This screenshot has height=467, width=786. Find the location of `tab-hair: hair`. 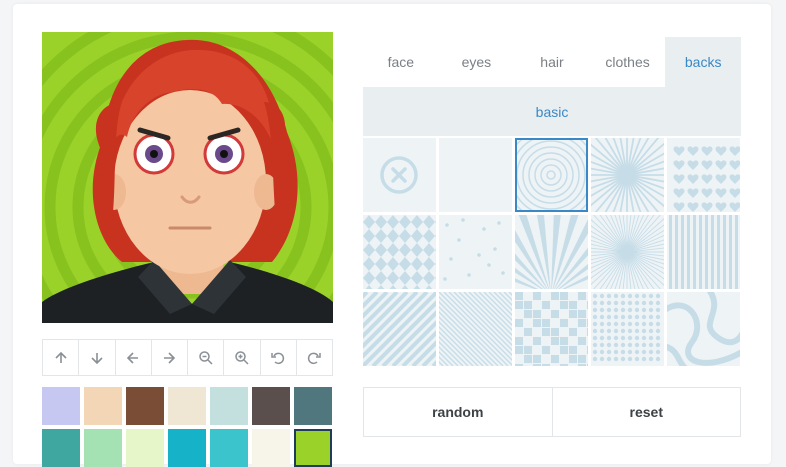

tab-hair: hair is located at coordinates (552, 62).